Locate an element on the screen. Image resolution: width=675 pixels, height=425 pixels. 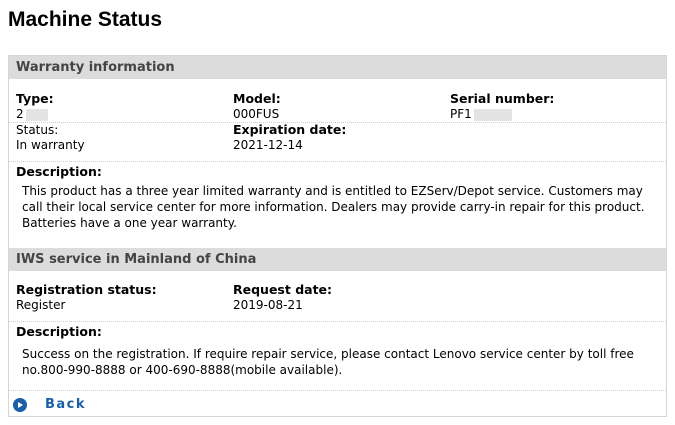
back-link: Back is located at coordinates (49, 404).